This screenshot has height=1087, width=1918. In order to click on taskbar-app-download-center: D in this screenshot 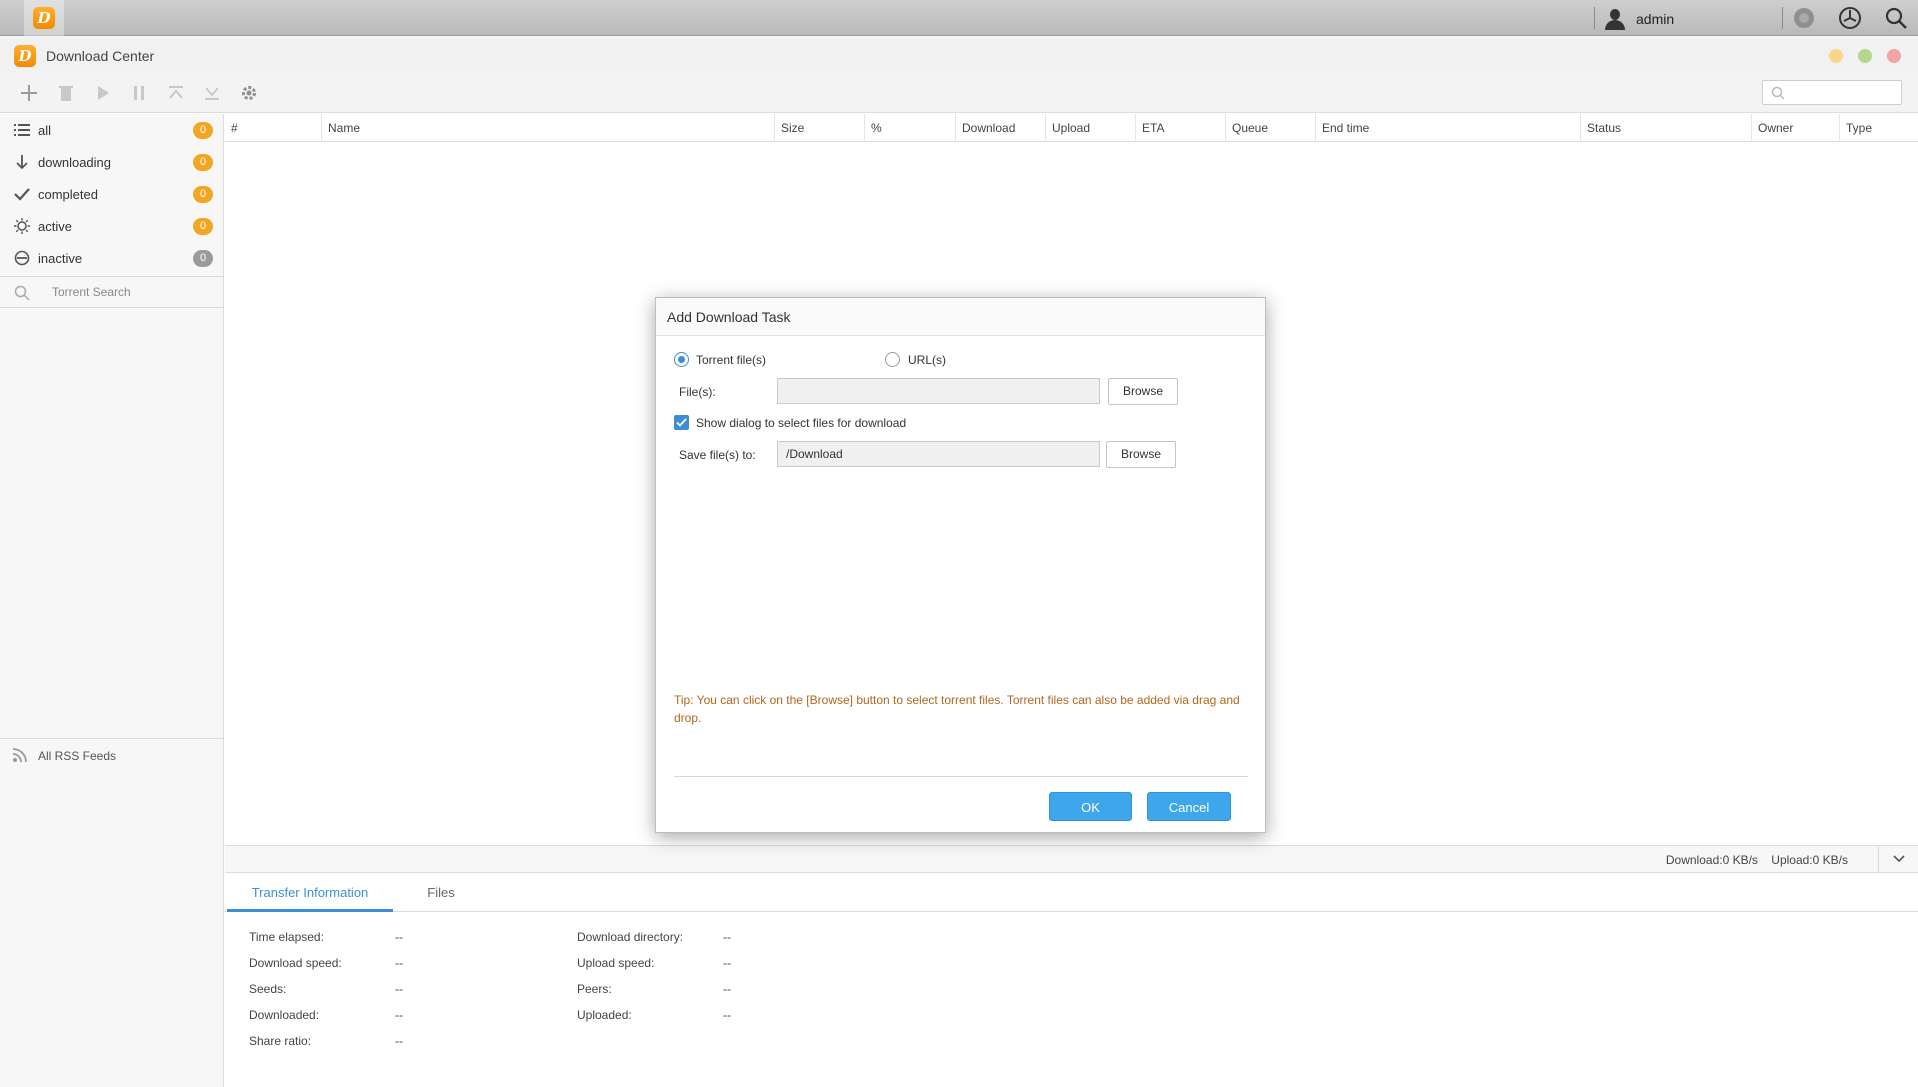, I will do `click(44, 18)`.